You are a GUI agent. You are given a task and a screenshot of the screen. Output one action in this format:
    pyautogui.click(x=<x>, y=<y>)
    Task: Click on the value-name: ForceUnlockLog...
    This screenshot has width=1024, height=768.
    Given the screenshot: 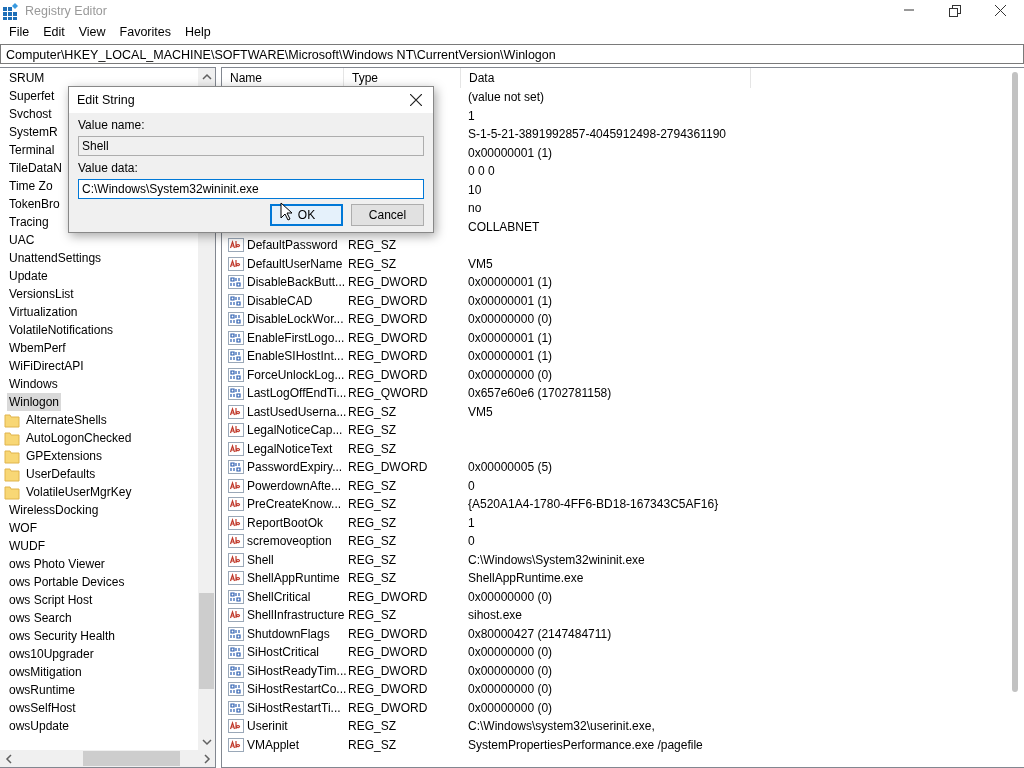 What is the action you would take?
    pyautogui.click(x=296, y=374)
    